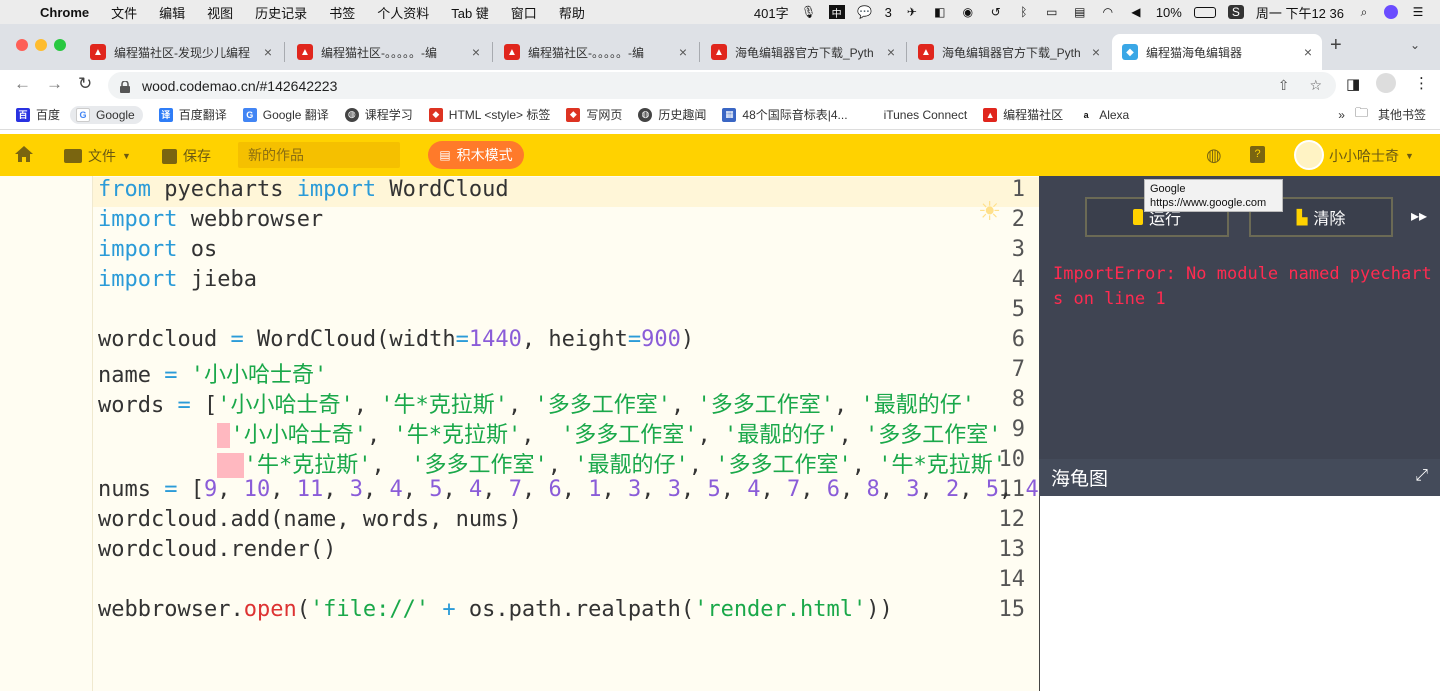 The width and height of the screenshot is (1440, 691). What do you see at coordinates (1309, 155) in the screenshot?
I see `user-avatar` at bounding box center [1309, 155].